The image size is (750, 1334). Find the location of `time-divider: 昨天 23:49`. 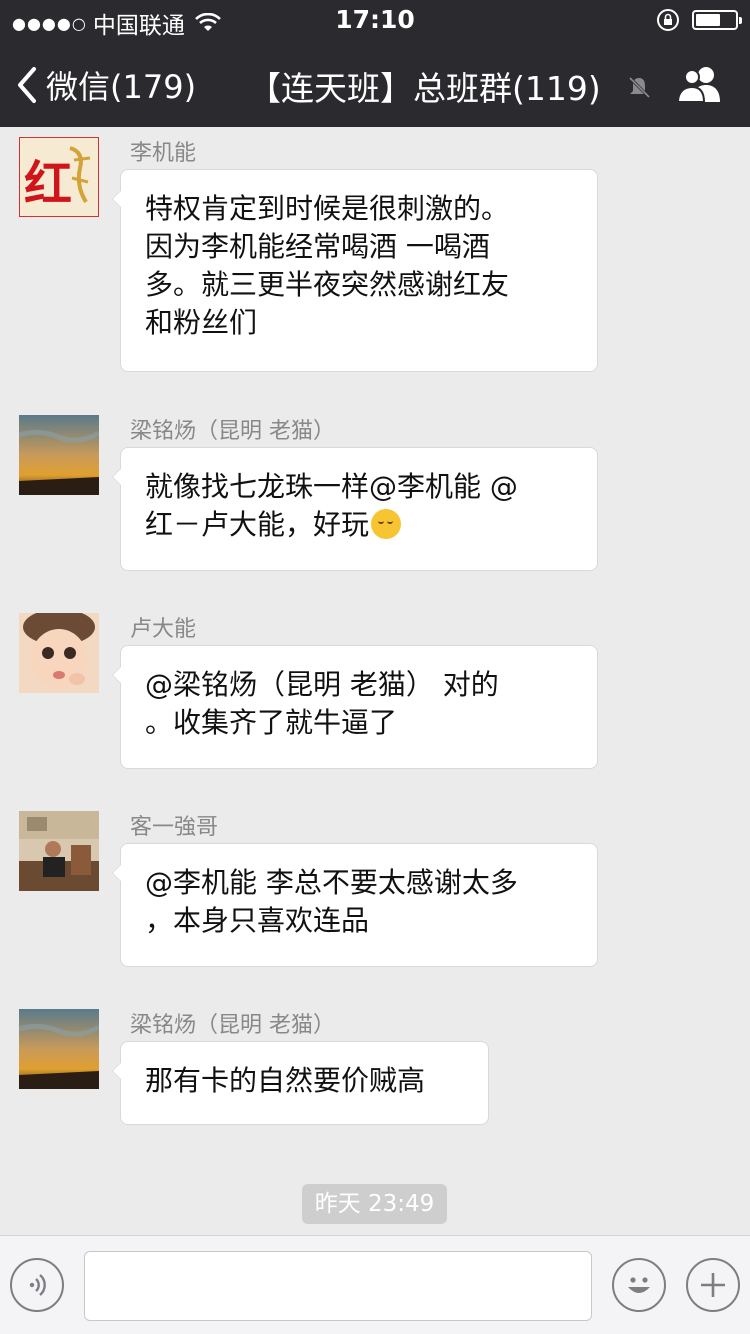

time-divider: 昨天 23:49 is located at coordinates (374, 1204).